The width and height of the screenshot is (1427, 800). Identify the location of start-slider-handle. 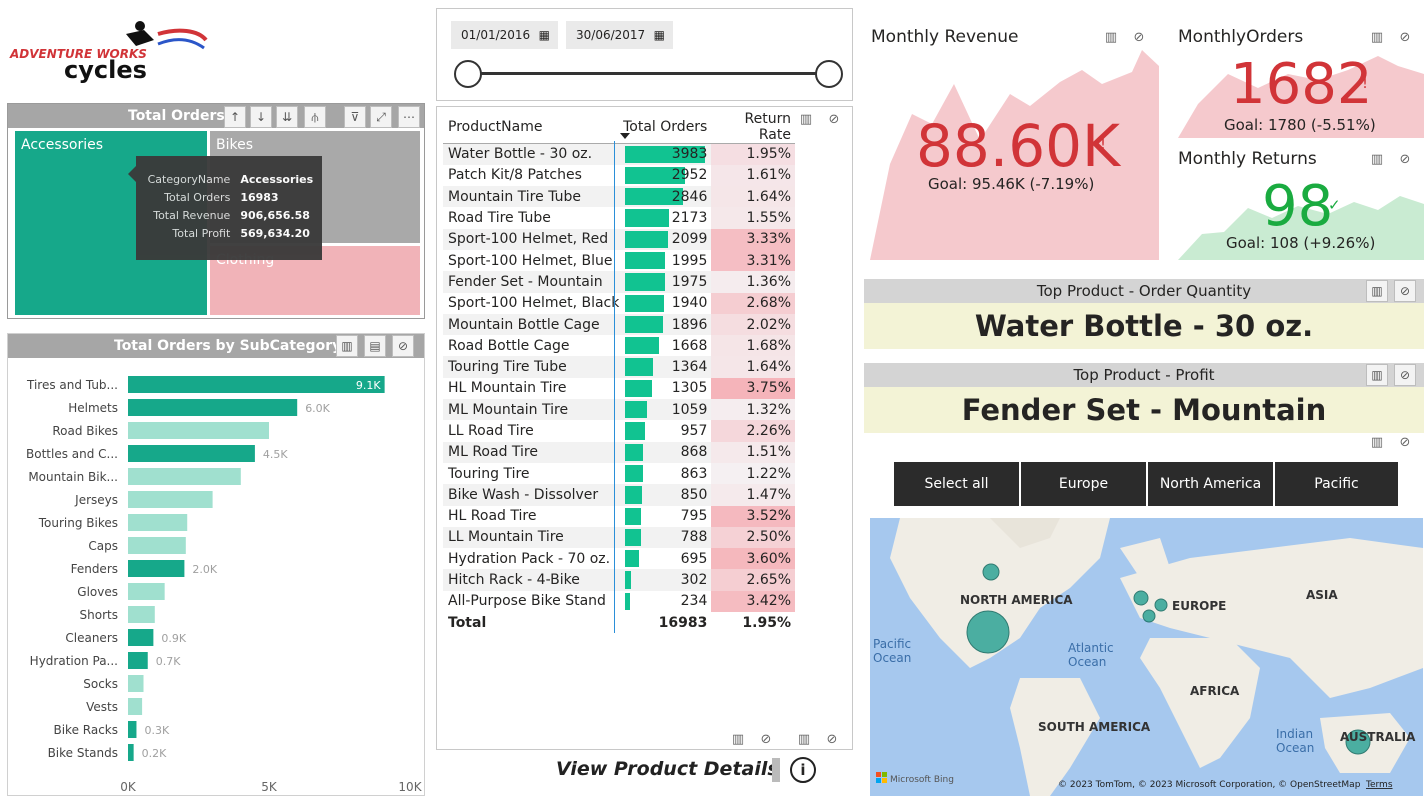
(468, 74).